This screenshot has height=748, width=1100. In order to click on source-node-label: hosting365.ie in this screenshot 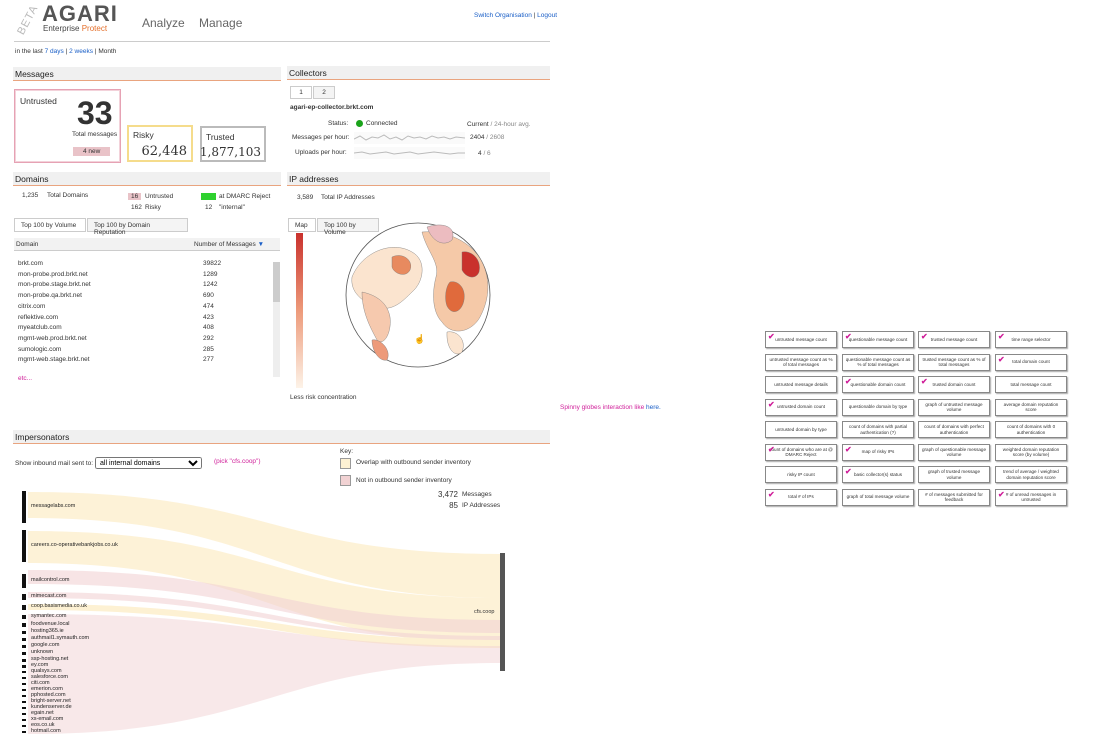, I will do `click(47, 631)`.